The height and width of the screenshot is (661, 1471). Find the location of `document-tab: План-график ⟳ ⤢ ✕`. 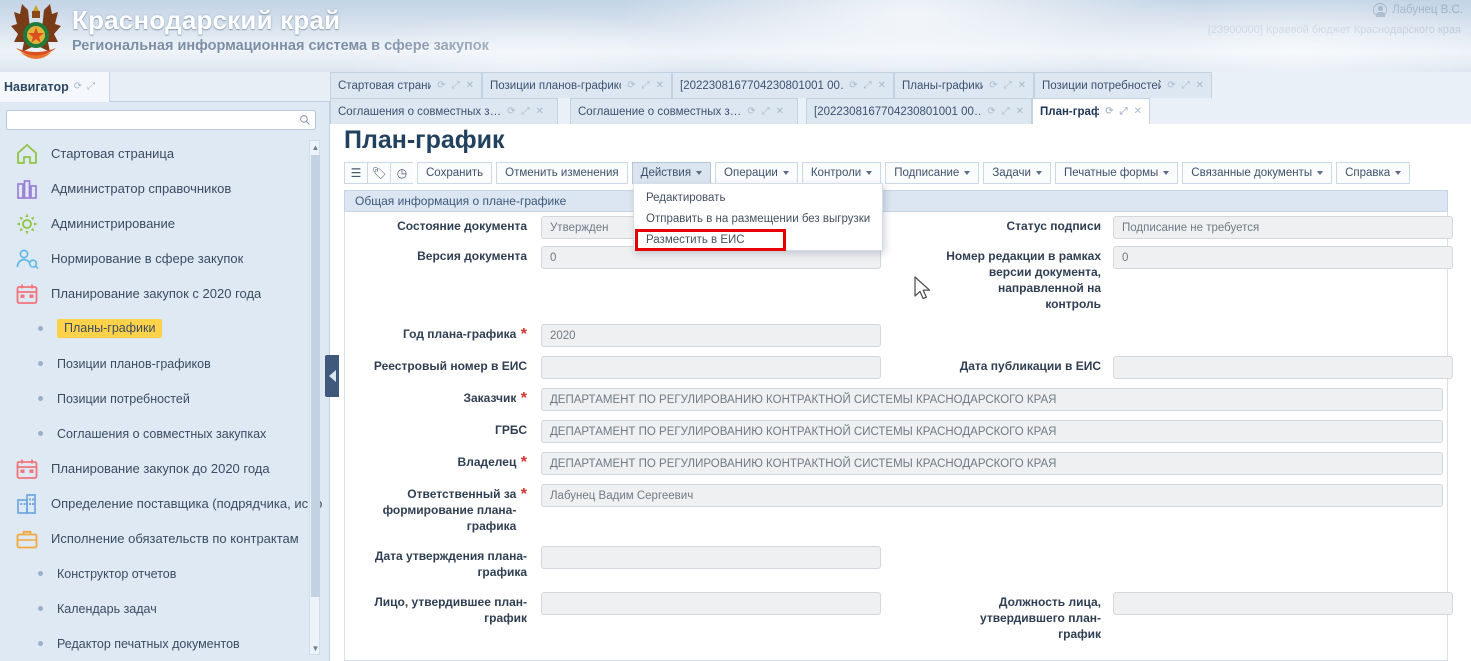

document-tab: План-график ⟳ ⤢ ✕ is located at coordinates (1091, 111).